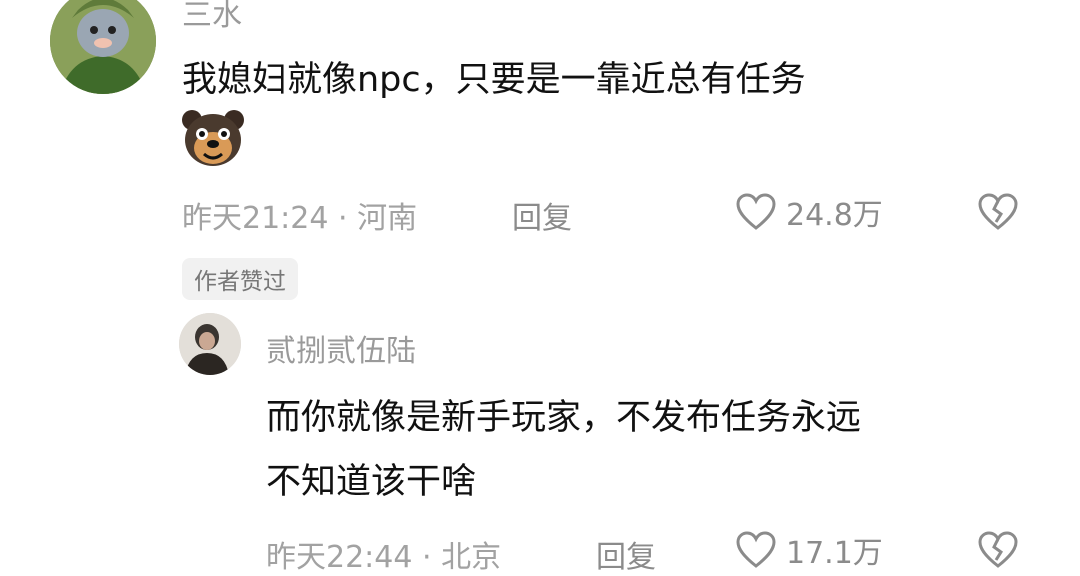 The width and height of the screenshot is (1080, 576). Describe the element at coordinates (494, 80) in the screenshot. I see `comment-text: 我媳妇就像npc，只要是一靠近总有任务` at that location.